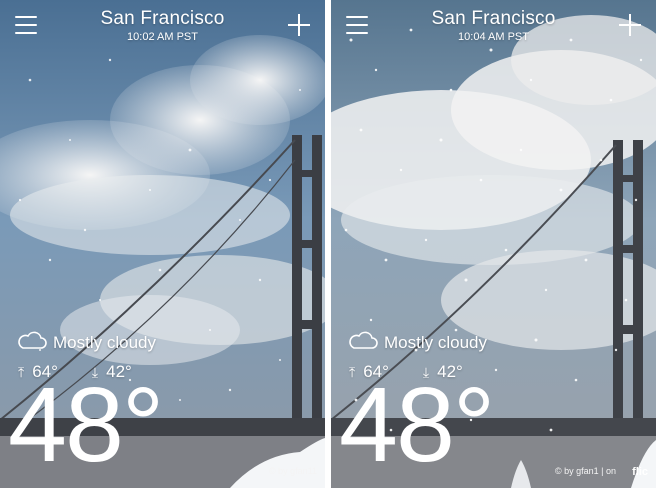  I want to click on photo-credit: © by gfan1 | on, so click(585, 471).